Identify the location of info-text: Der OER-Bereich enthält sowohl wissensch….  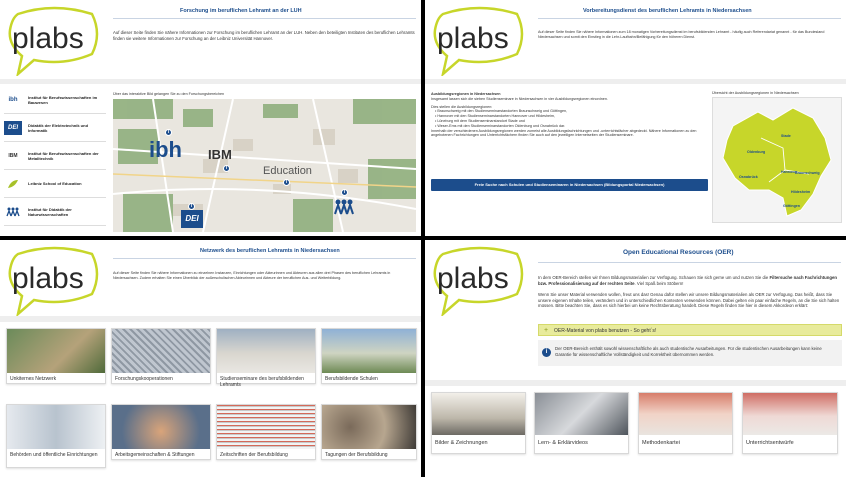
(688, 351).